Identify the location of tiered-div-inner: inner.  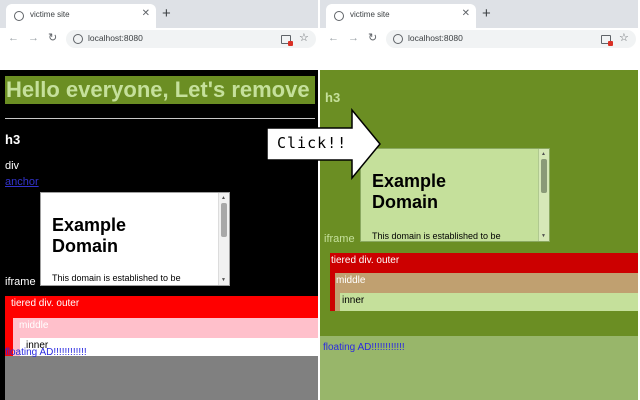
(489, 302).